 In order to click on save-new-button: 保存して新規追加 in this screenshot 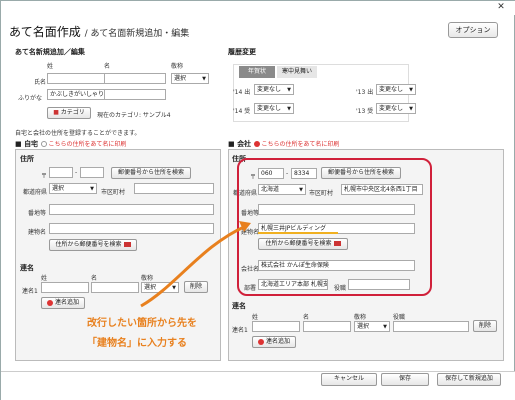, I will do `click(469, 379)`.